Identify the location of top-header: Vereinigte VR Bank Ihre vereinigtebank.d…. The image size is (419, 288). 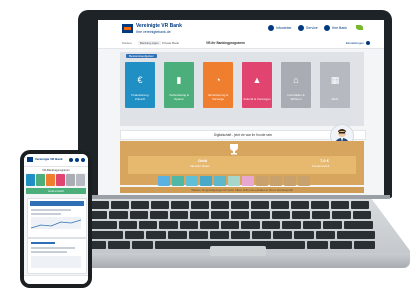
(241, 29).